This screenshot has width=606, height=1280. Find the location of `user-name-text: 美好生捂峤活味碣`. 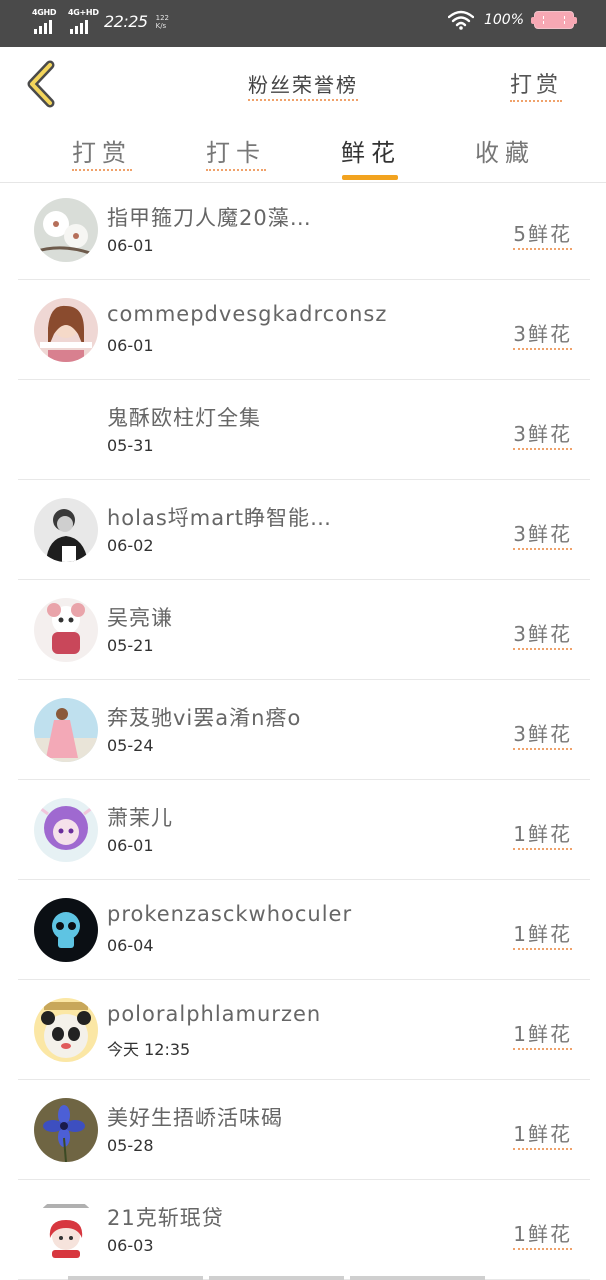

user-name-text: 美好生捂峤活味碣 is located at coordinates (195, 1119).